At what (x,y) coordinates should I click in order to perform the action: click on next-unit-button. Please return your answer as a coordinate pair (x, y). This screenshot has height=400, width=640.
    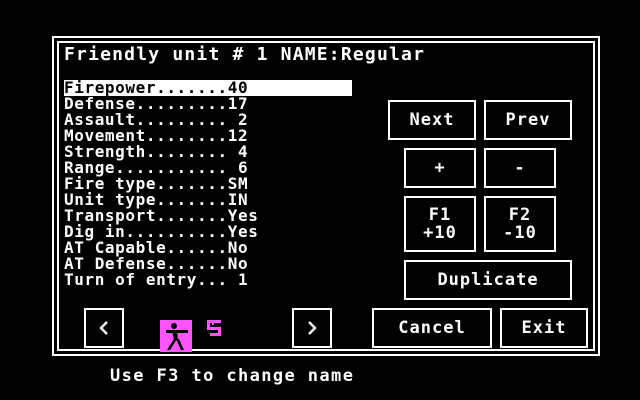
    Looking at the image, I should click on (312, 328).